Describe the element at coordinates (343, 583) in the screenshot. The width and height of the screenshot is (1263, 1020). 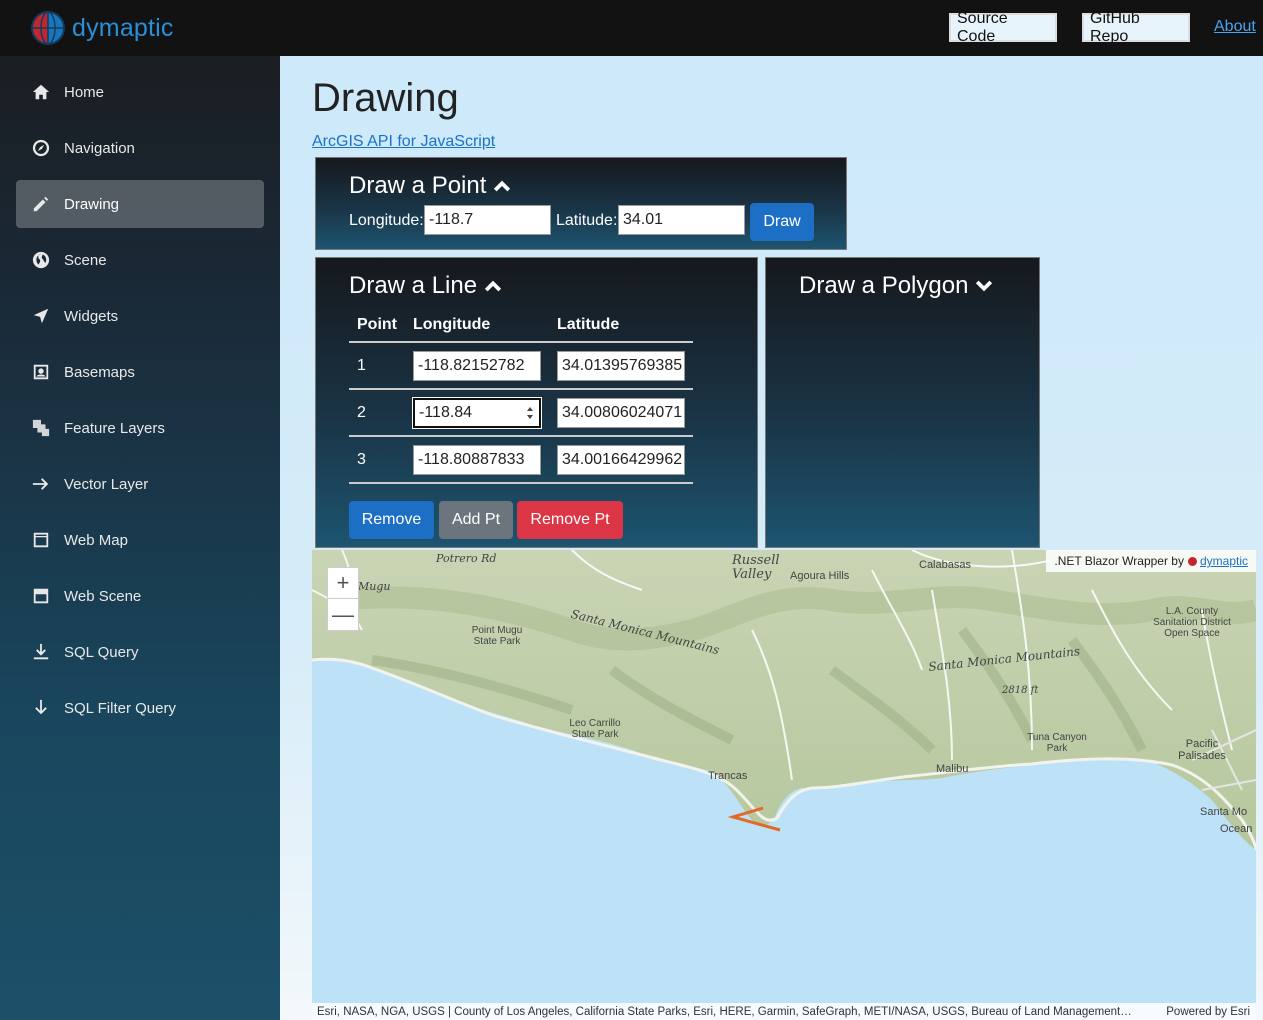
I see `zoom-in-button: +` at that location.